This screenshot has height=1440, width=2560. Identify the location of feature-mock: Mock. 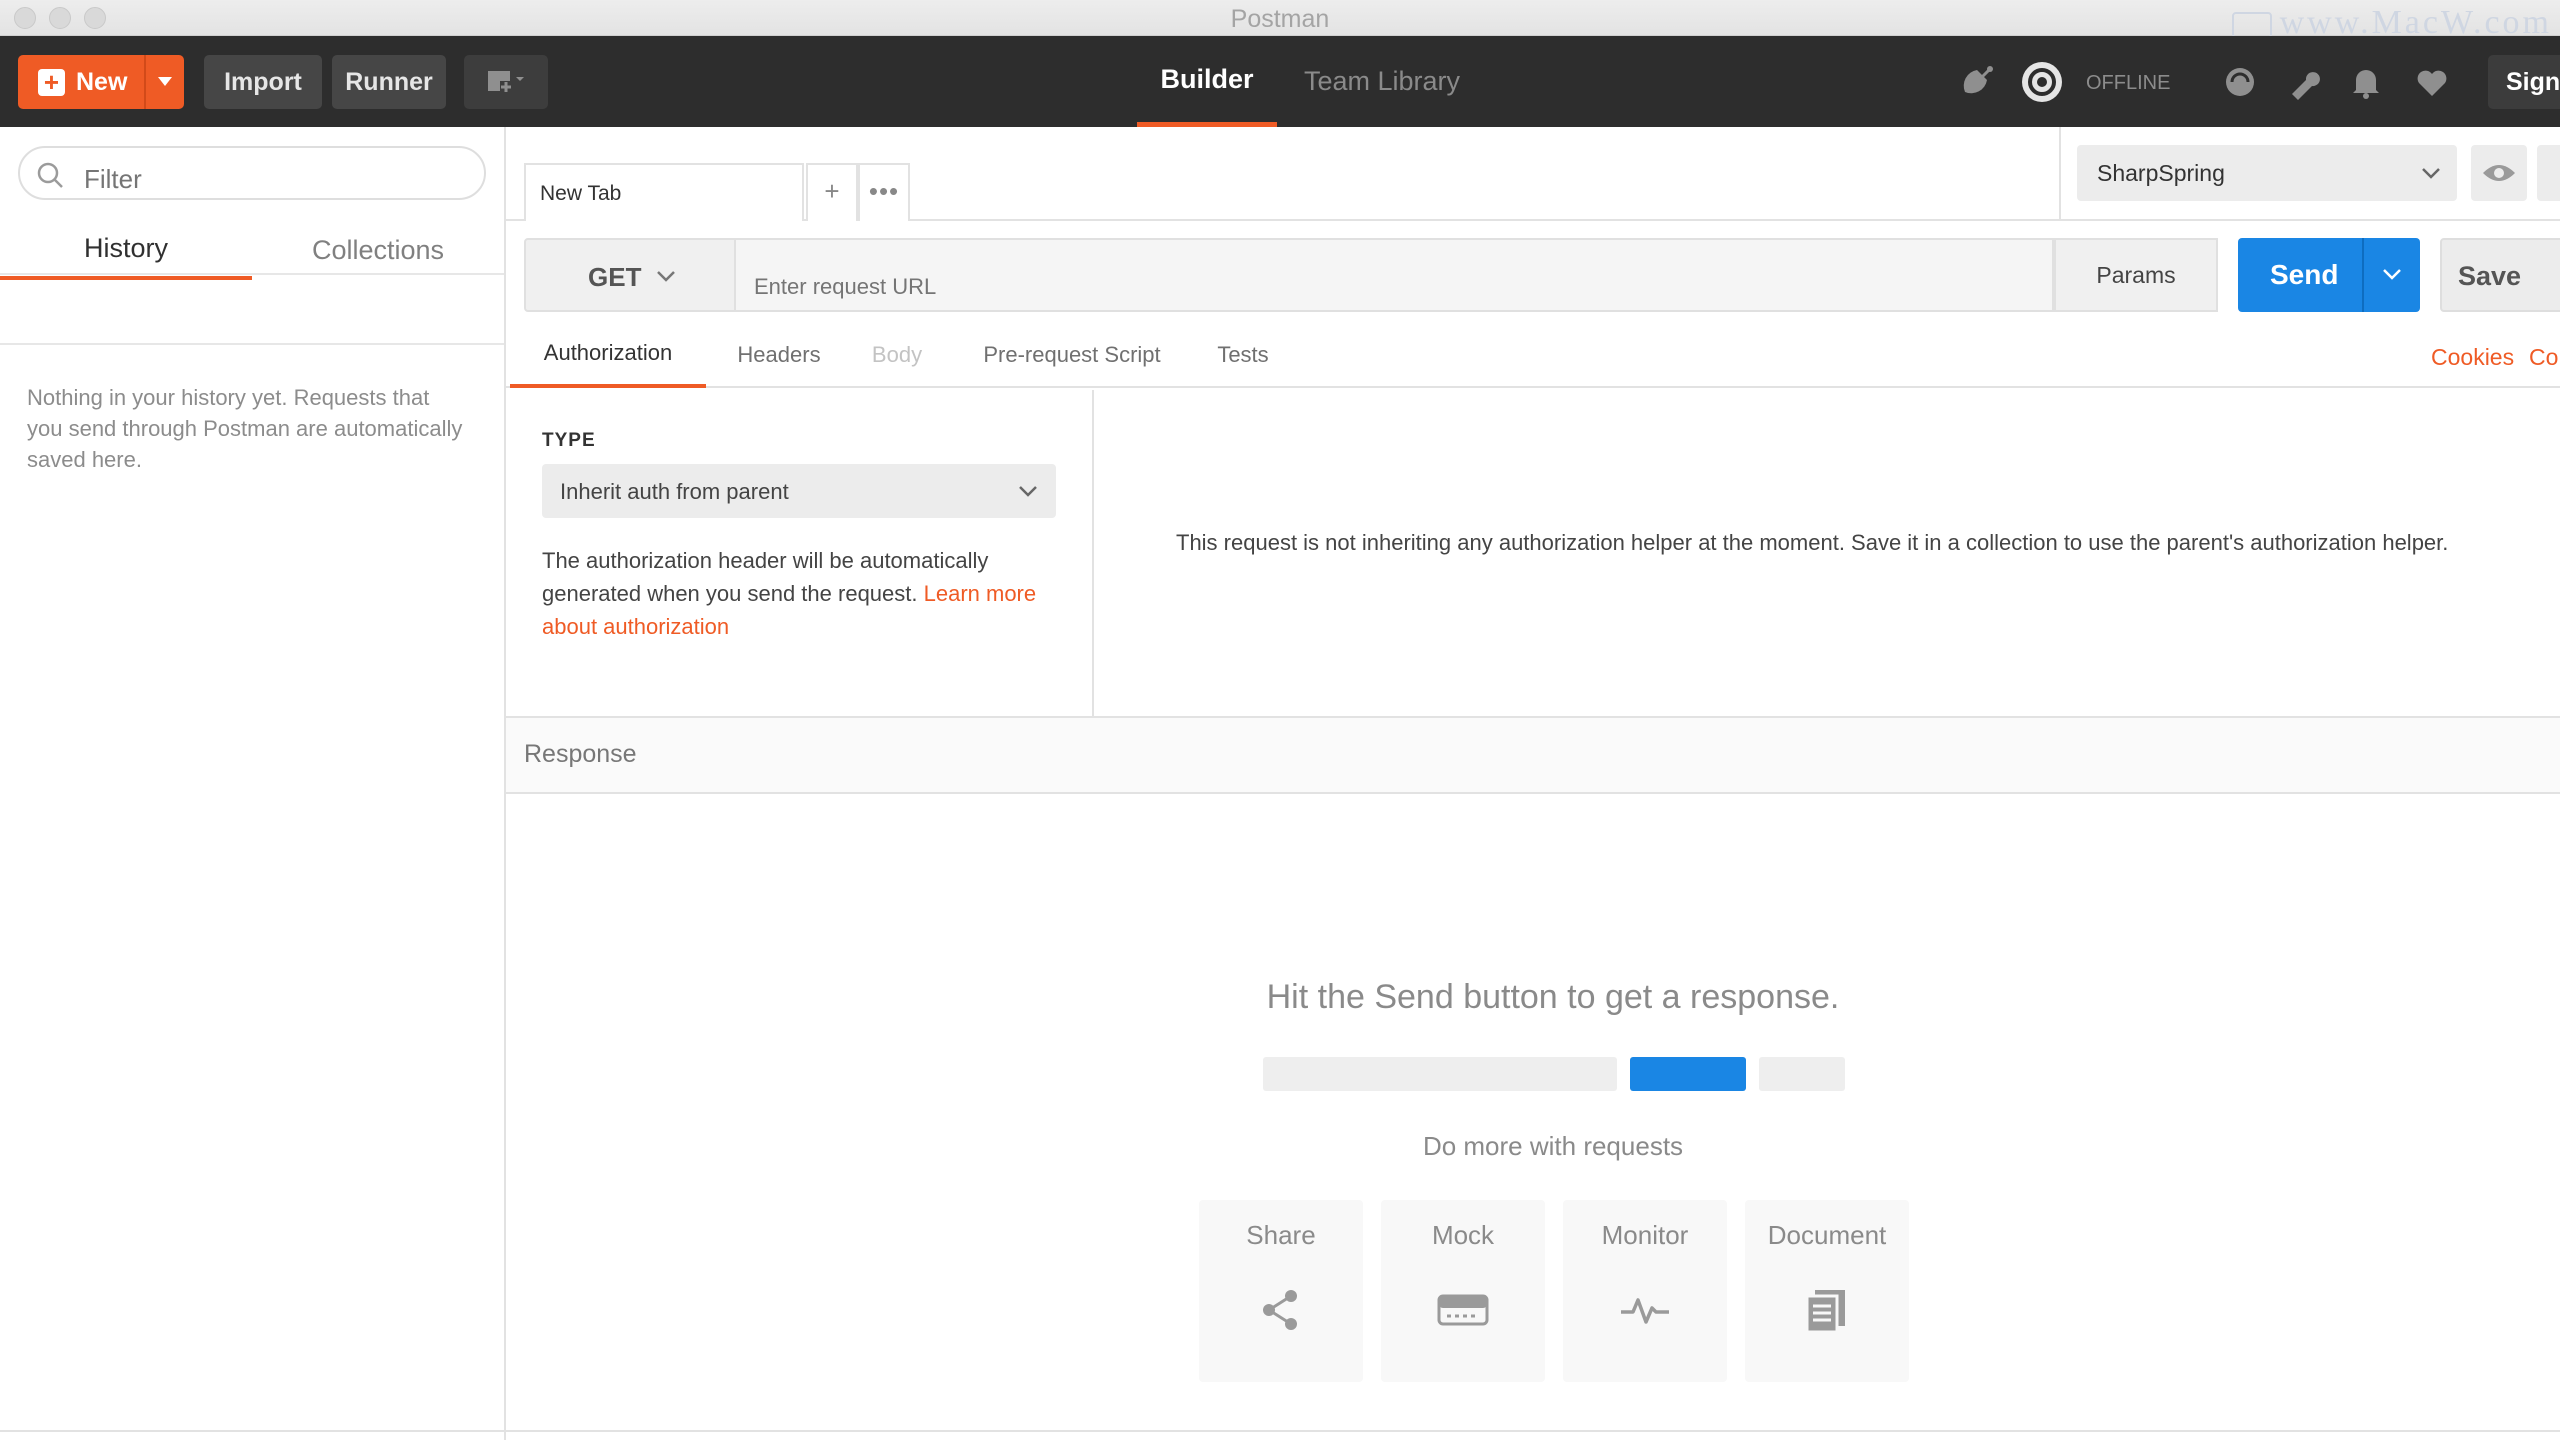
(1463, 1291).